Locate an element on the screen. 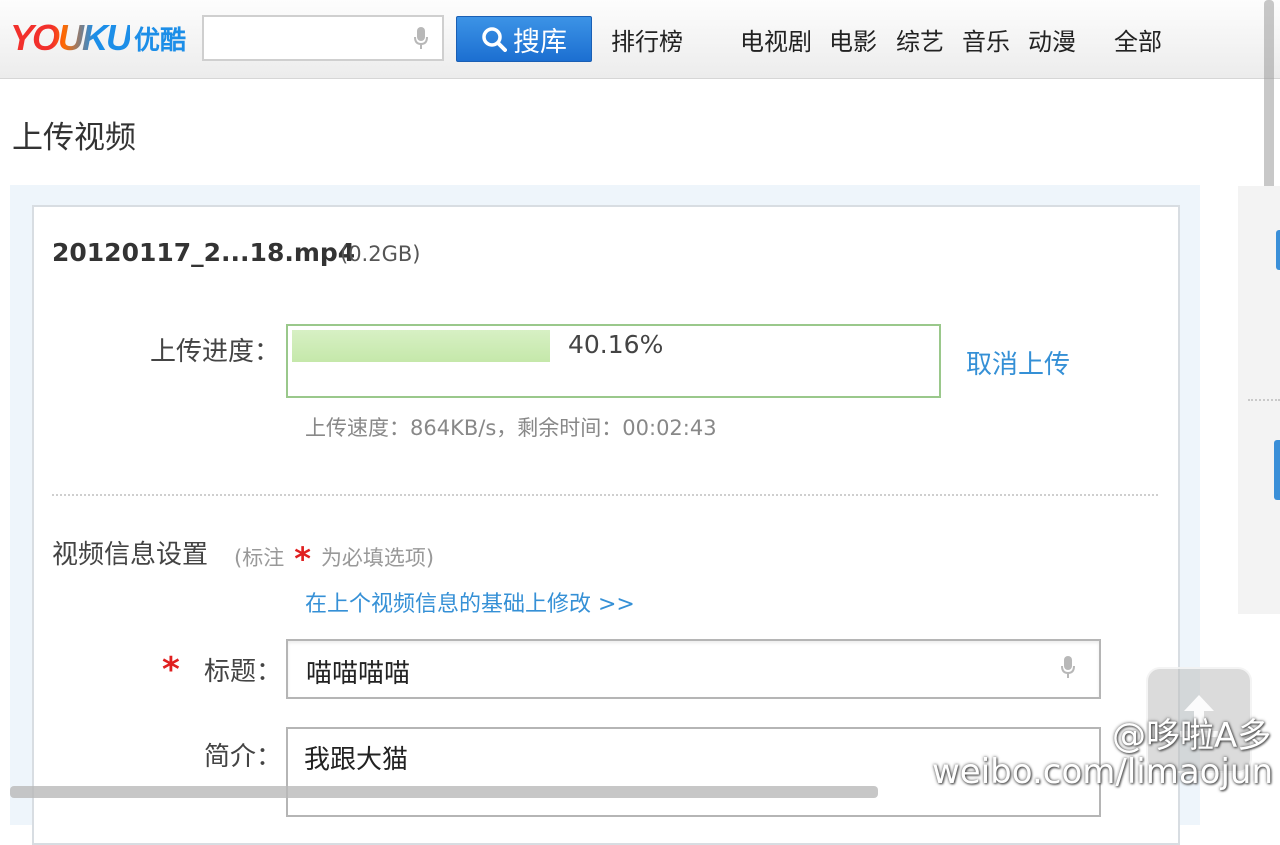 The image size is (1280, 845). required-note: (标注 * 为必填选项) is located at coordinates (334, 558).